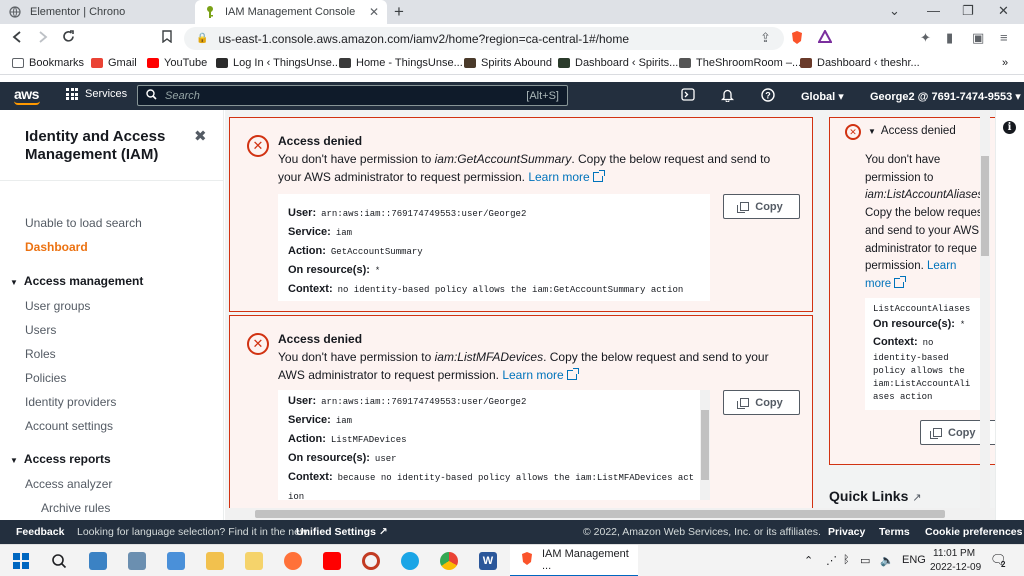  I want to click on clock-date: 2022-12-09, so click(955, 567).